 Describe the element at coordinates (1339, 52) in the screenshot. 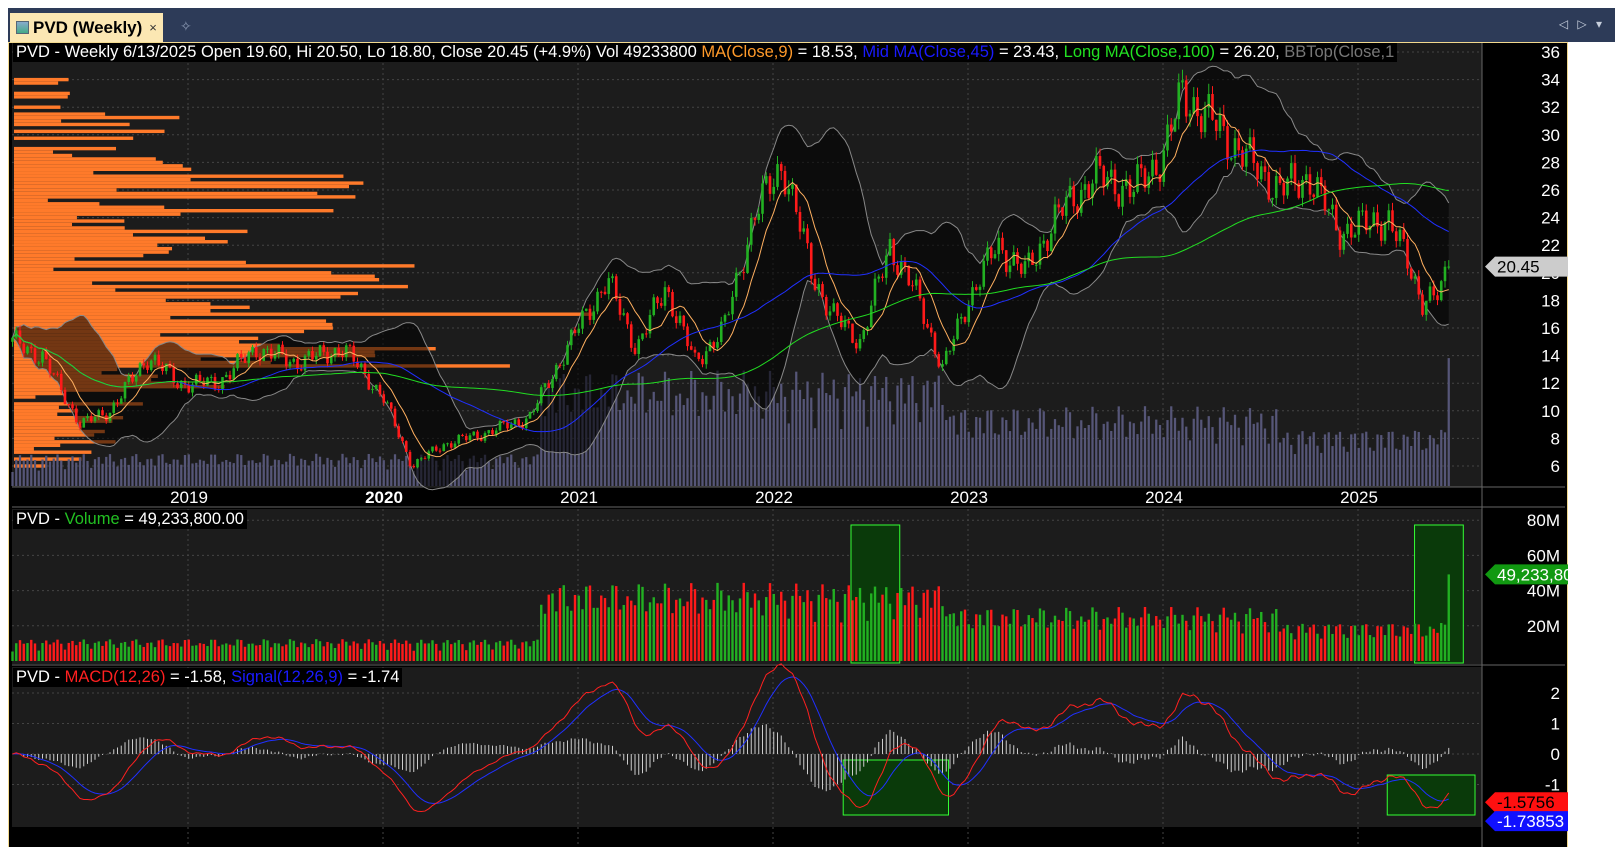

I see `bbtop-label: BBTop(Close,1` at that location.